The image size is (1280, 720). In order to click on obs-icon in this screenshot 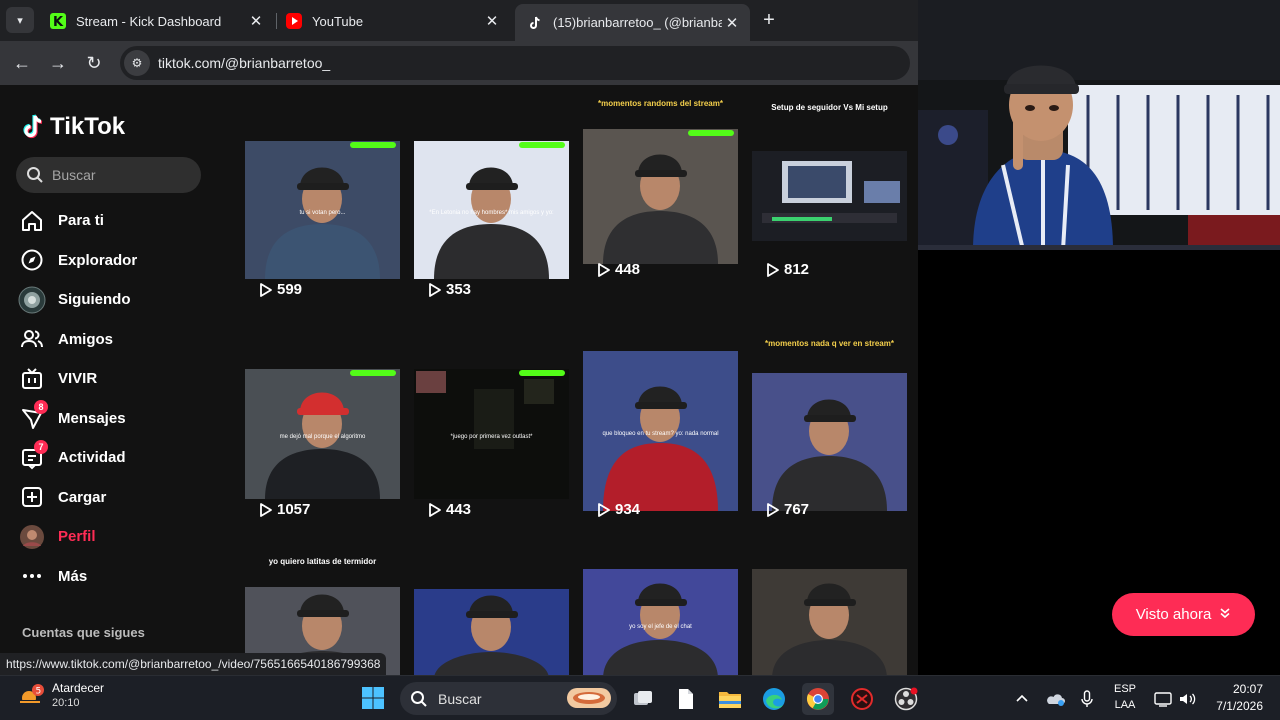, I will do `click(906, 699)`.